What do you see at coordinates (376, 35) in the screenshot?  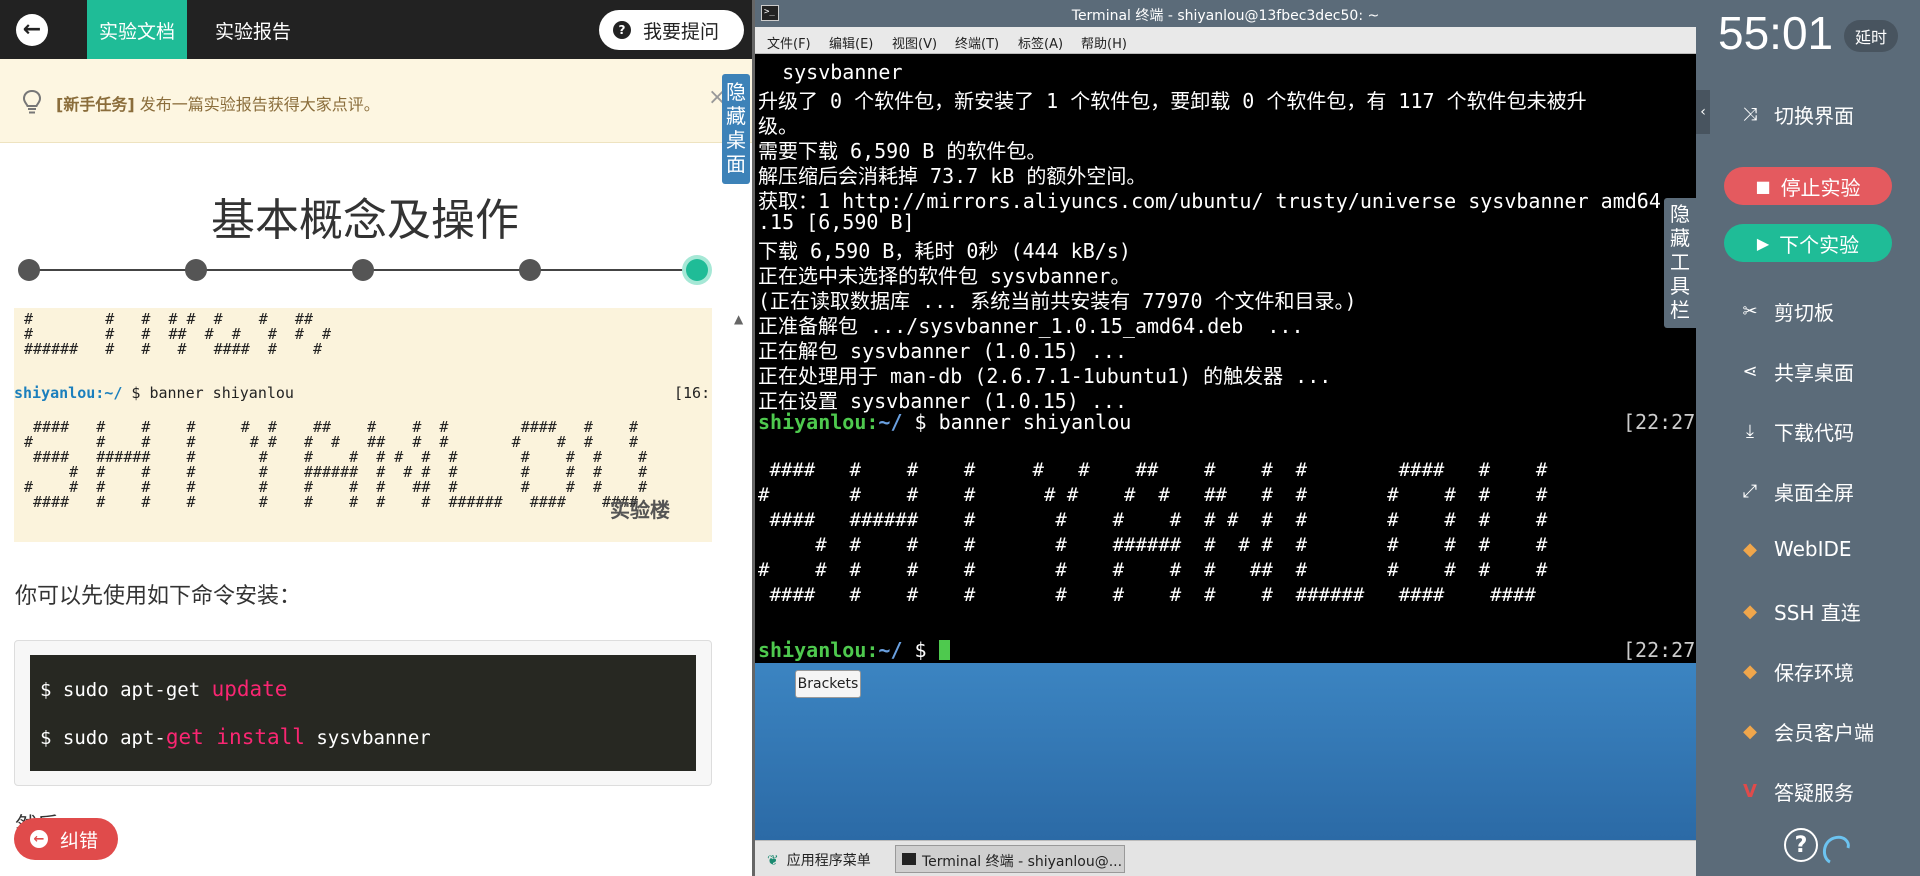 I see `doc-topbar: ← 实验文档 实验报告 ? 我要提问` at bounding box center [376, 35].